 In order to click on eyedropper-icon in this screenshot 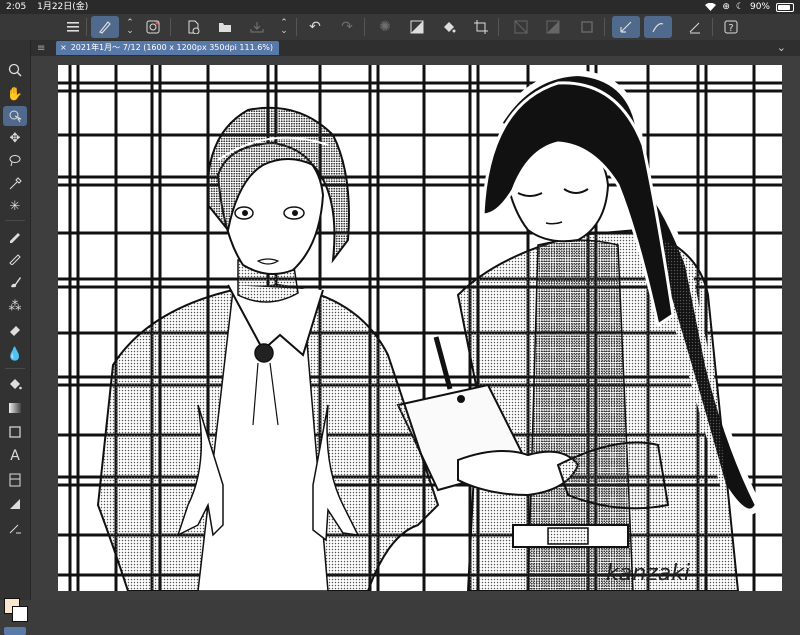, I will do `click(15, 184)`.